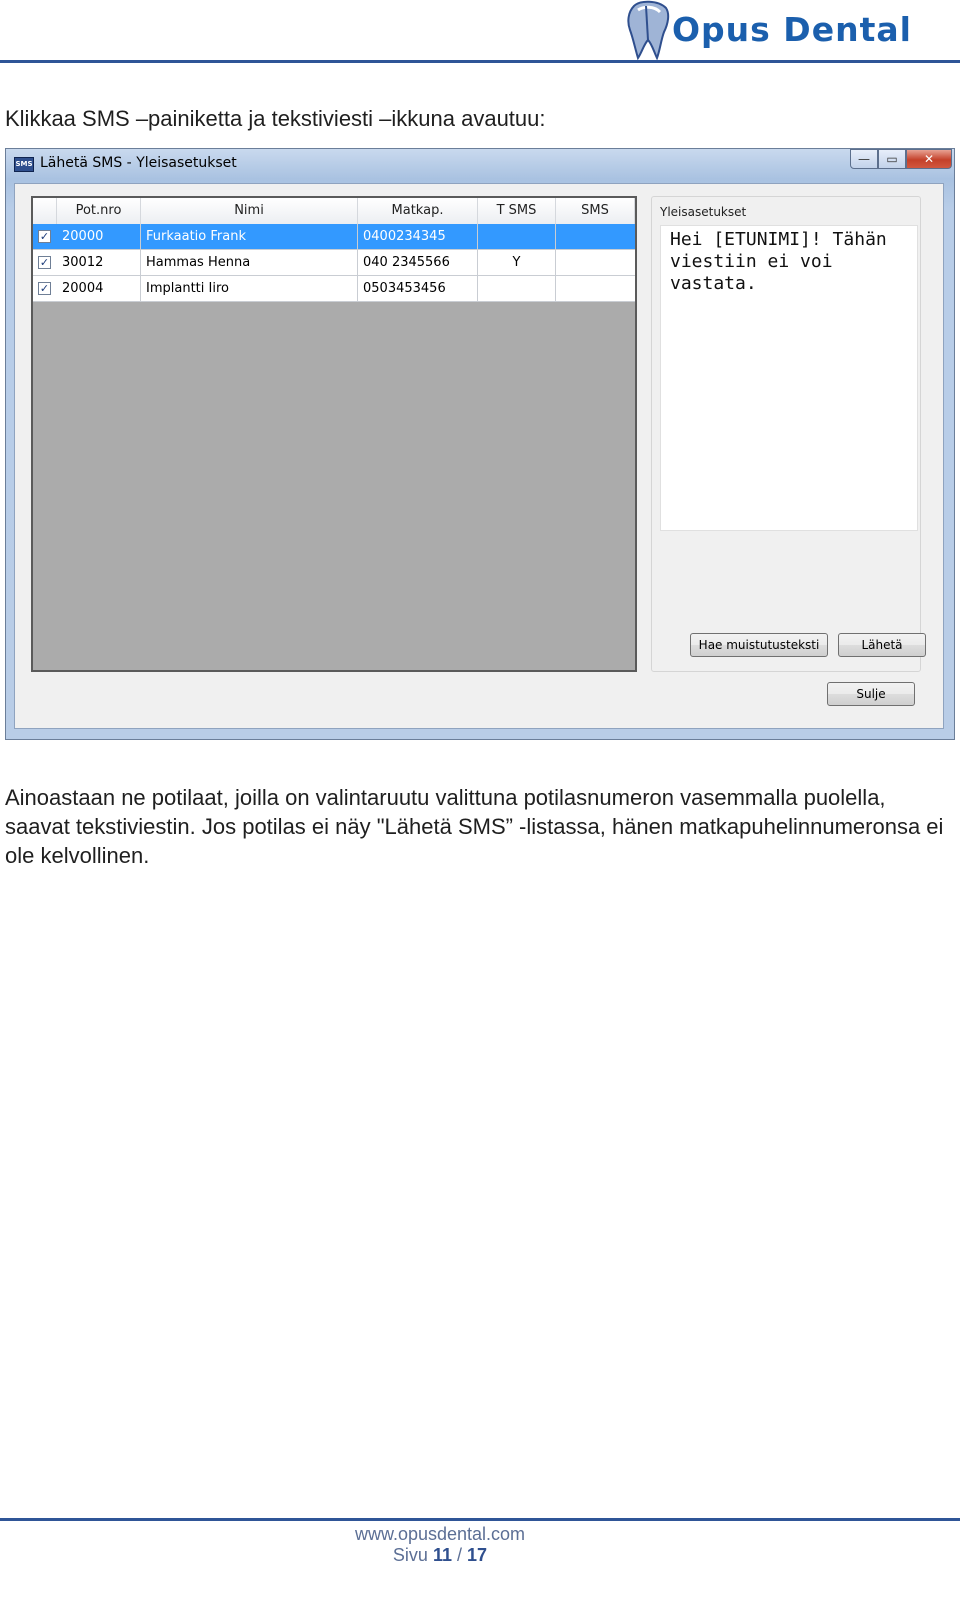 The width and height of the screenshot is (960, 1597). I want to click on sms-app-icon: SMS, so click(24, 164).